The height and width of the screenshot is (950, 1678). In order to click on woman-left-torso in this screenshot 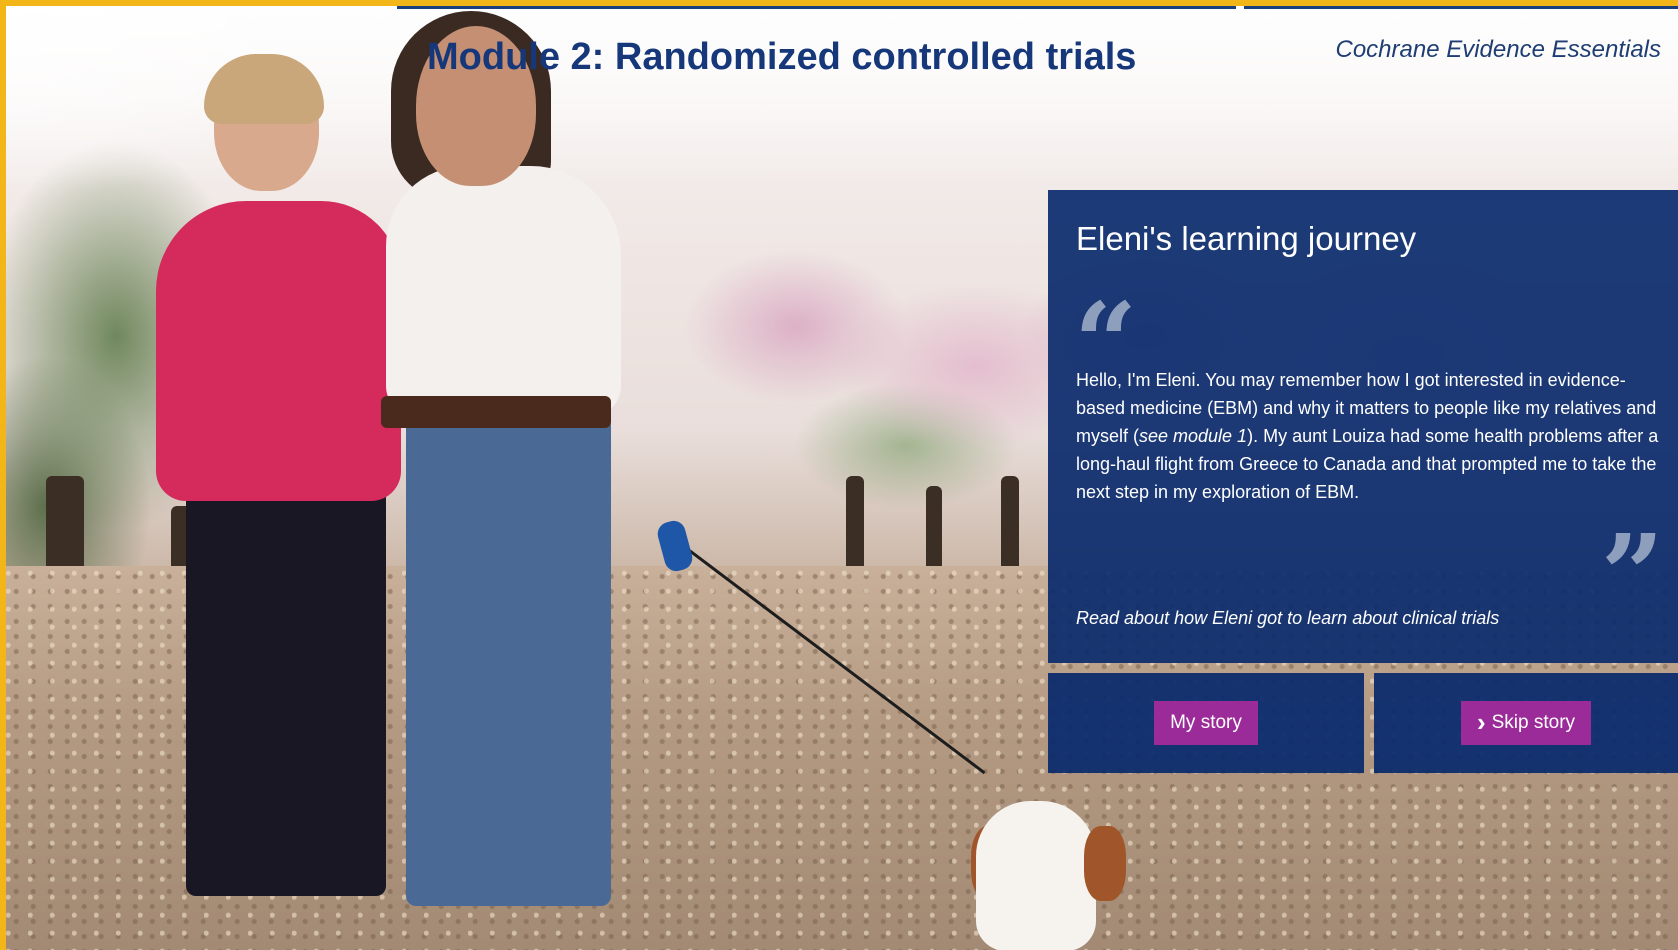, I will do `click(278, 351)`.